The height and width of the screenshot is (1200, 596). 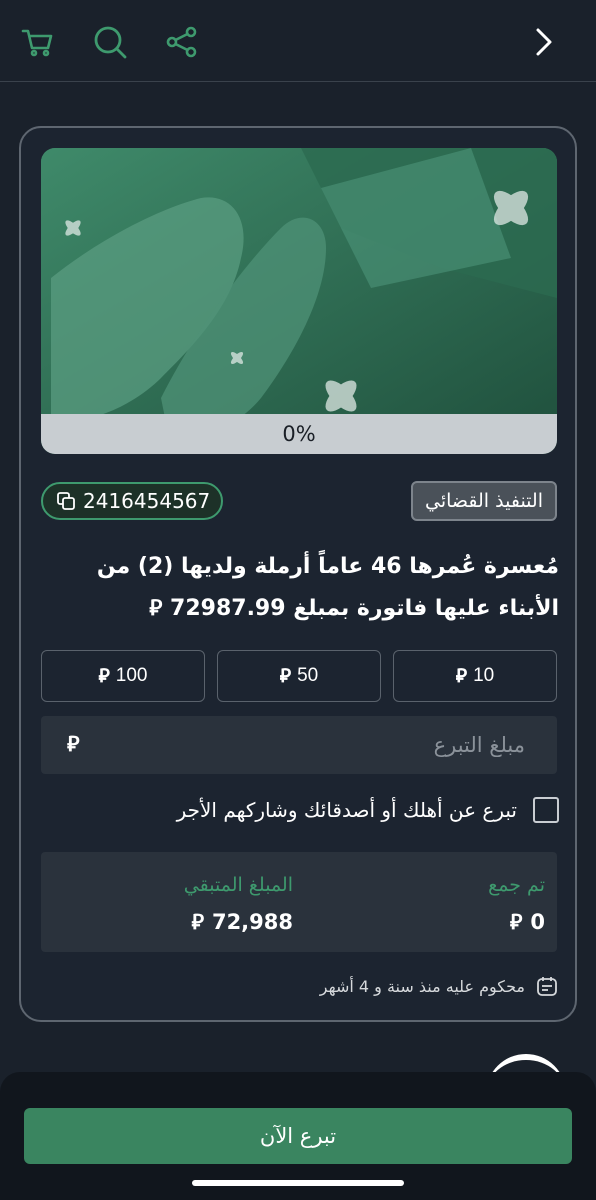 What do you see at coordinates (66, 501) in the screenshot?
I see `copy-icon` at bounding box center [66, 501].